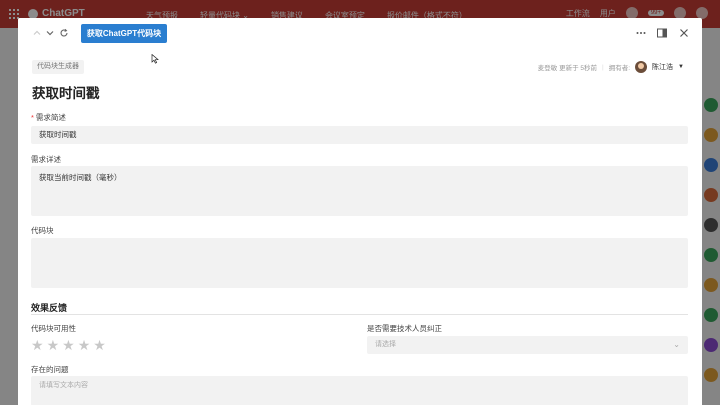  Describe the element at coordinates (359, 135) in the screenshot. I see `summary-field: 获取时间戳` at that location.